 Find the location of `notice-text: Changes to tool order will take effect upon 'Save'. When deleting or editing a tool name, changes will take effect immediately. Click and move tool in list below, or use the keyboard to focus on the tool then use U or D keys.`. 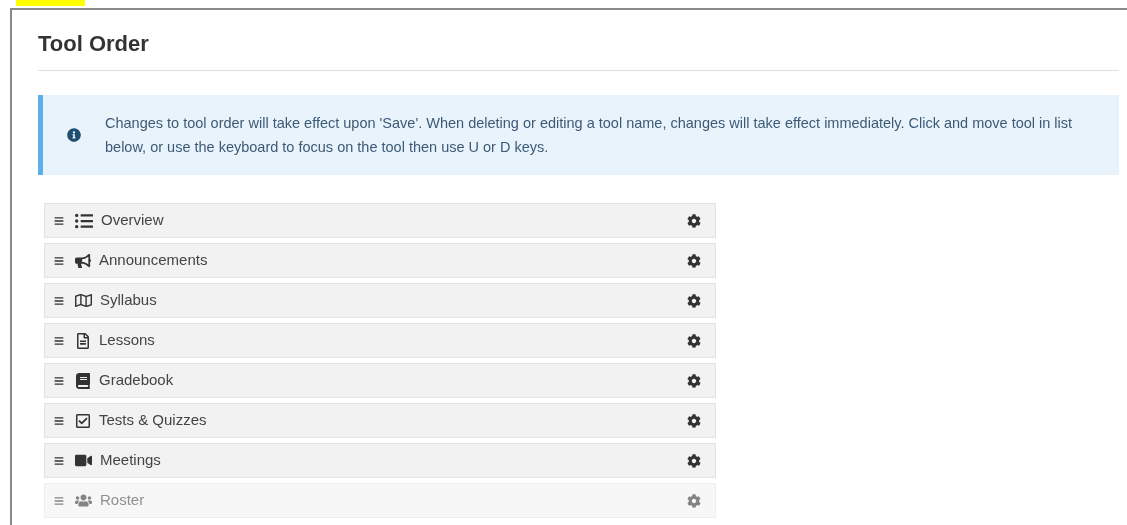

notice-text: Changes to tool order will take effect upon 'Save'. When deleting or editing a tool name, changes will take effect immediately. Click and move tool in list below, or use the keyboard to focus on the tool then use U or D keys. is located at coordinates (589, 135).